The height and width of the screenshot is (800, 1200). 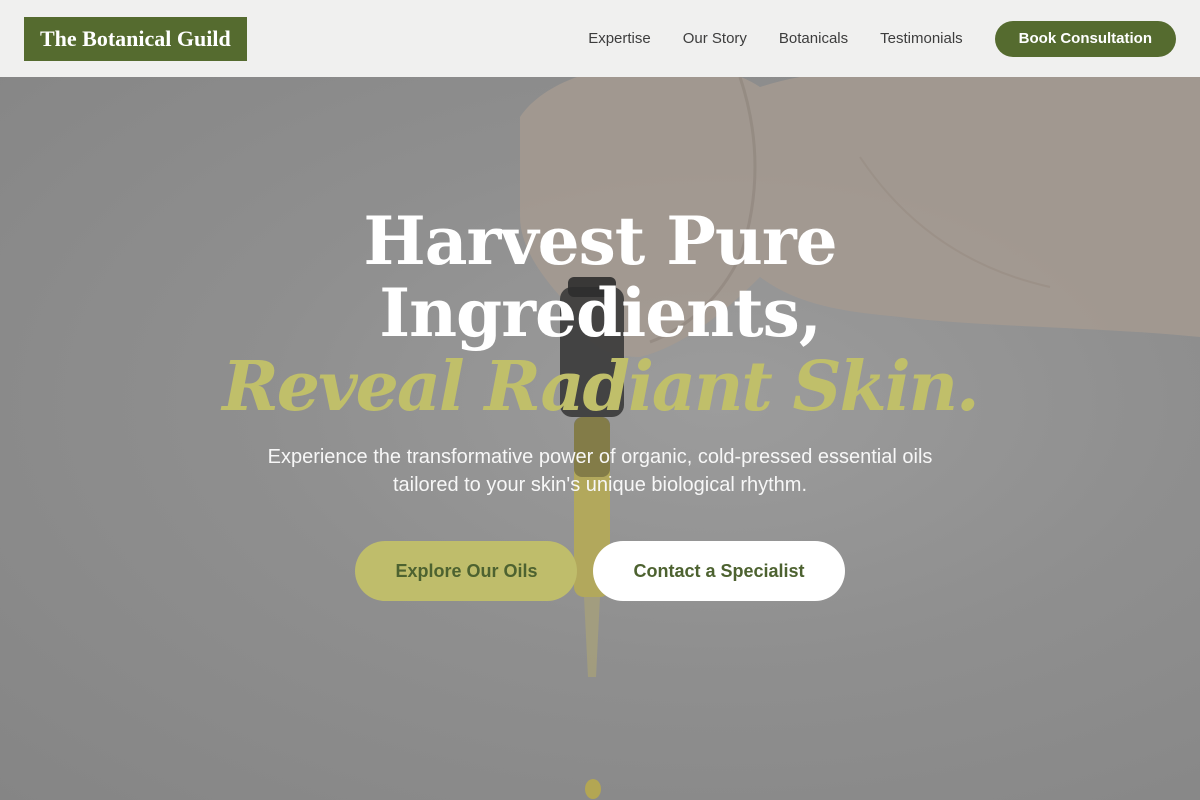 I want to click on brand-logo: The Botanical Guild, so click(x=135, y=38).